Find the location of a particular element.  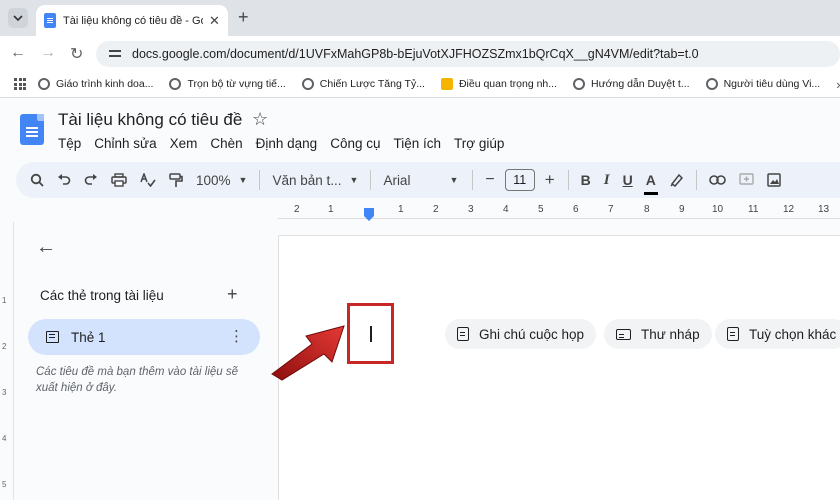

redo-button is located at coordinates (91, 180).